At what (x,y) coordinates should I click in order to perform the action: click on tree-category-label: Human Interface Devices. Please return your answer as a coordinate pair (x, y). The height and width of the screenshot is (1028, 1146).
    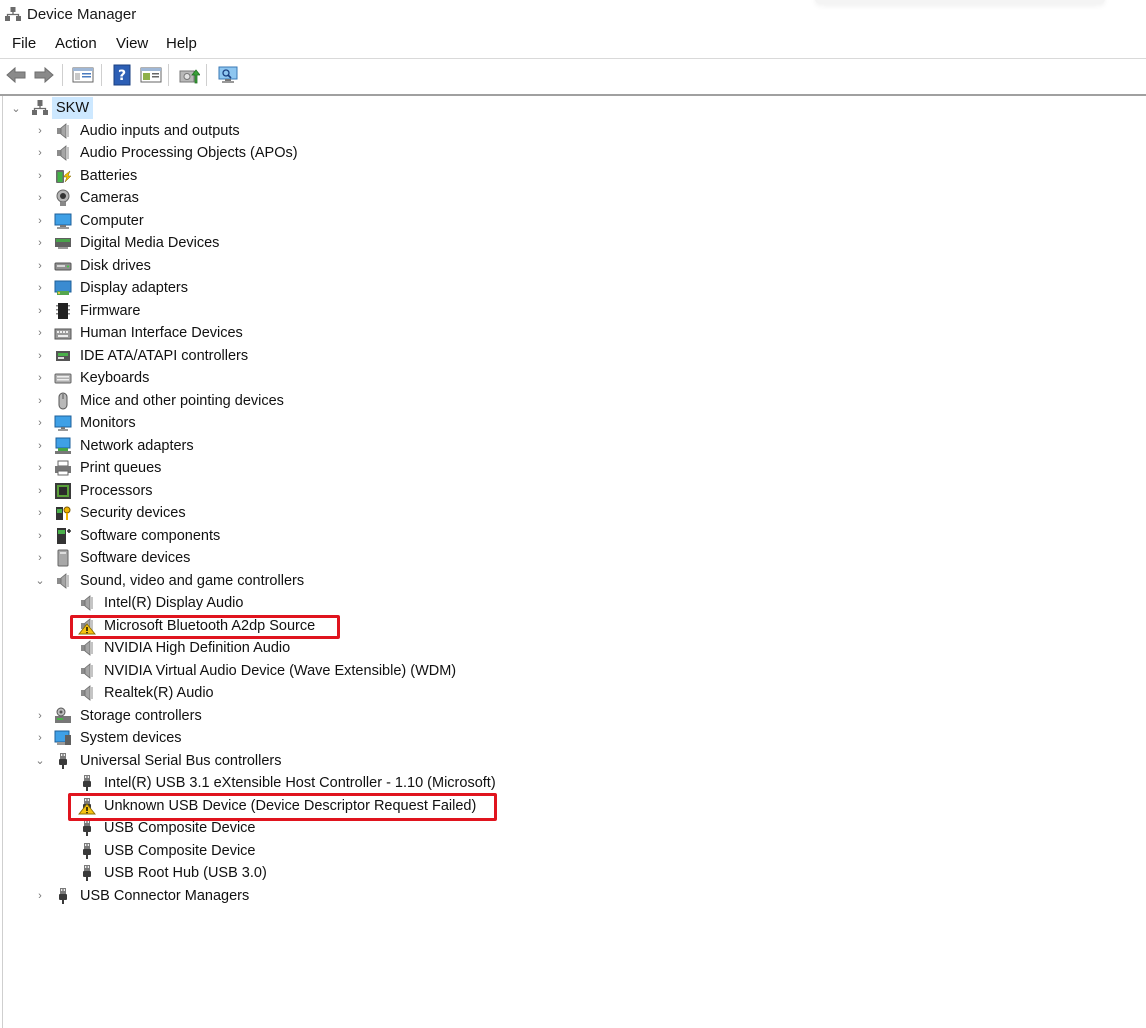
    Looking at the image, I should click on (161, 333).